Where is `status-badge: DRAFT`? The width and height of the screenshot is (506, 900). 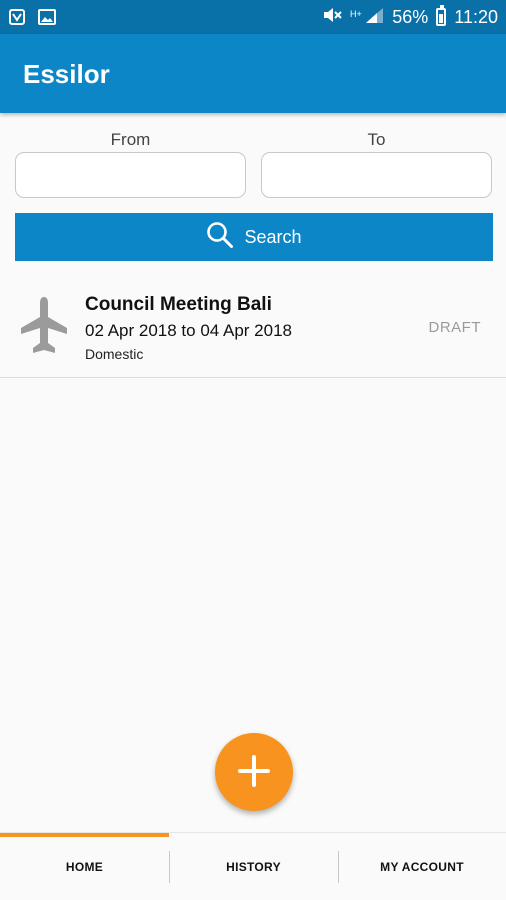
status-badge: DRAFT is located at coordinates (454, 327).